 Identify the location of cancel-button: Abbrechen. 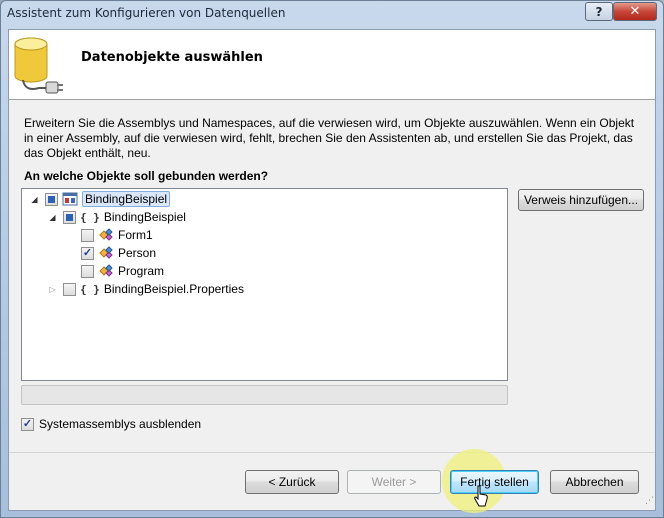
(594, 482).